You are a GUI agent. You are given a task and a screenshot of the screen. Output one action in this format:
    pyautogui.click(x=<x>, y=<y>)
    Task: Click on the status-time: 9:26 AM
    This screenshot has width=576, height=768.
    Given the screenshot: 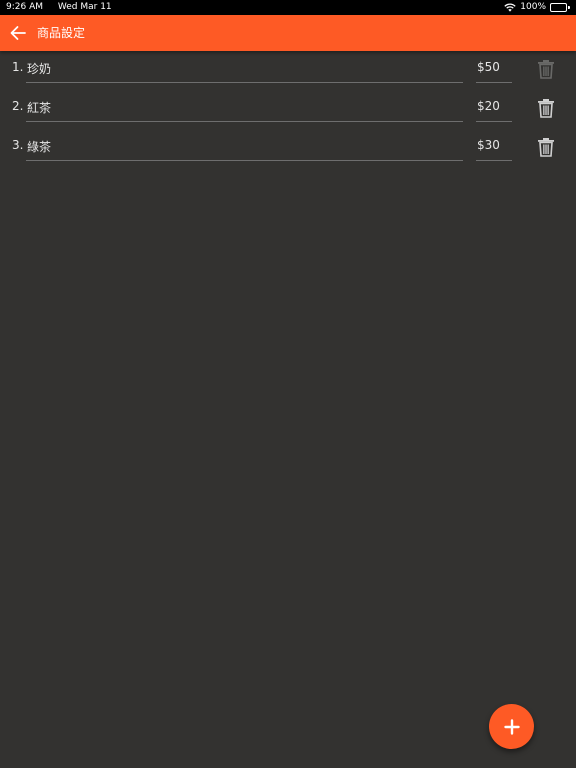 What is the action you would take?
    pyautogui.click(x=24, y=7)
    